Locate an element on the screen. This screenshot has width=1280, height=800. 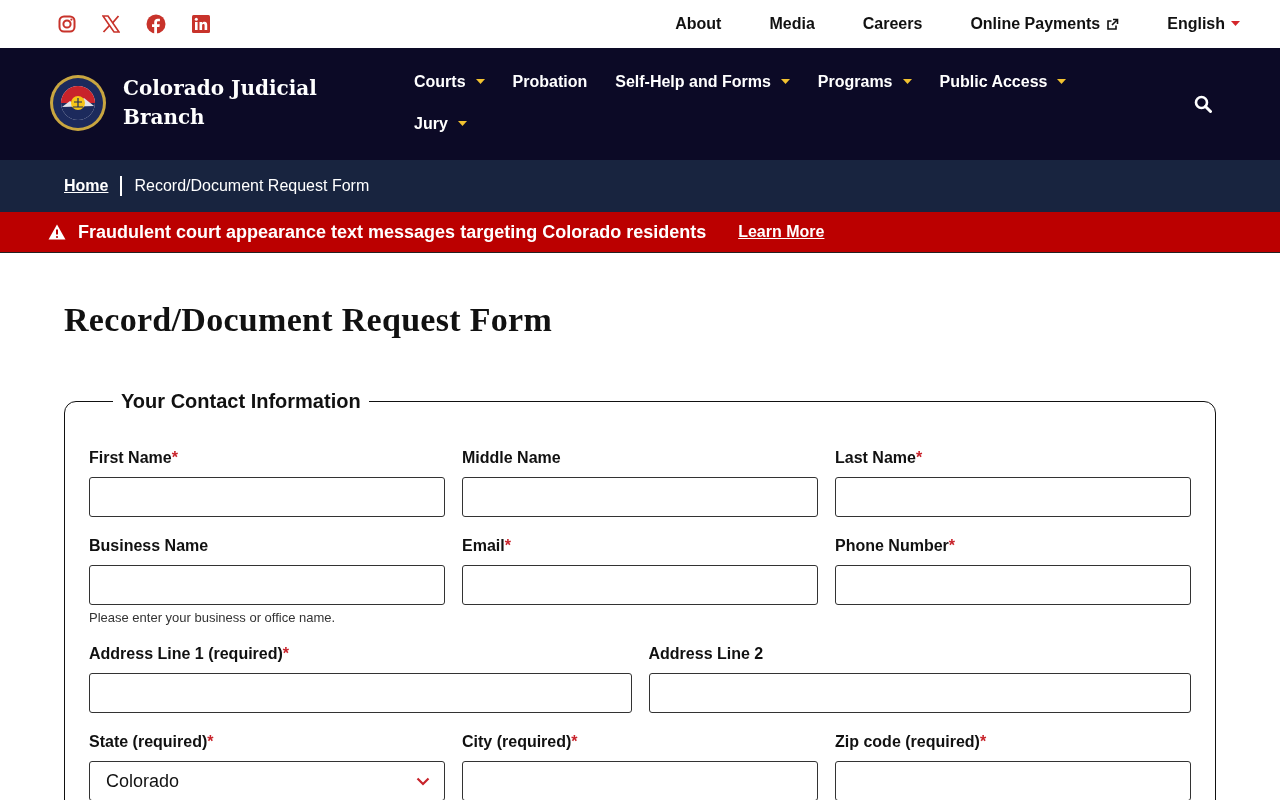
nav-link: Probation is located at coordinates (550, 82).